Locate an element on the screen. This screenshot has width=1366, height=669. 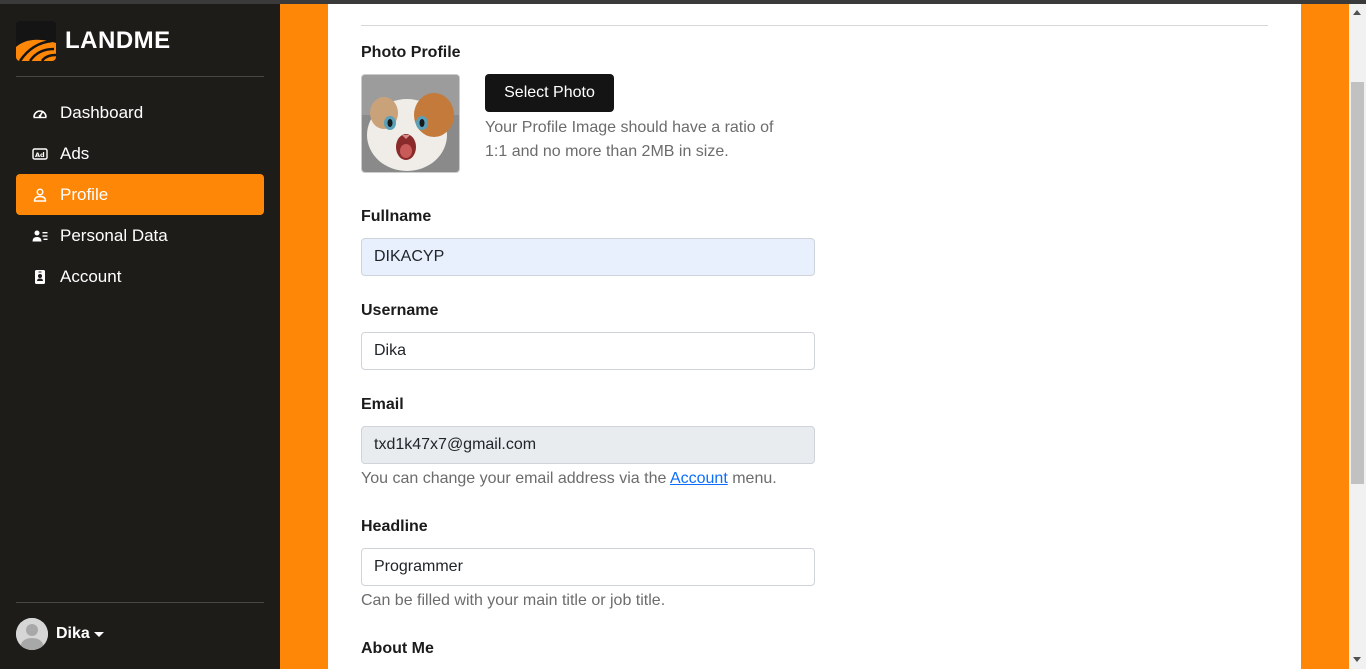
about-me-label: About Me is located at coordinates (397, 648).